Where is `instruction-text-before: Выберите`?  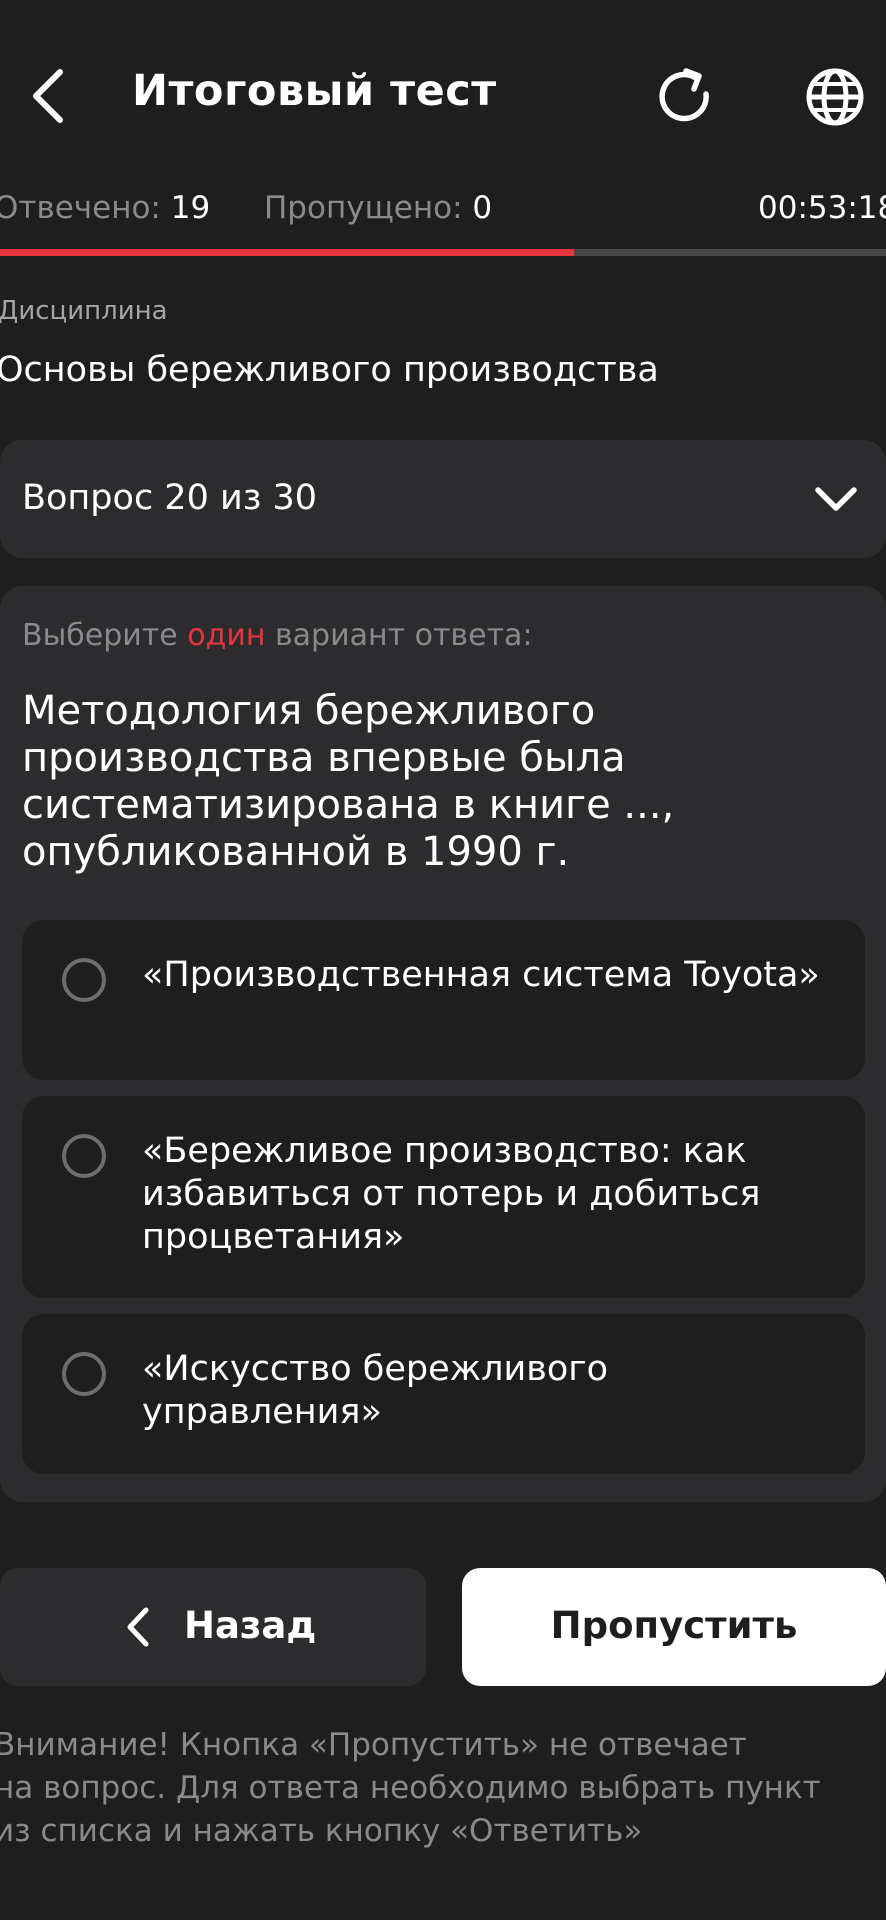 instruction-text-before: Выберите is located at coordinates (105, 635).